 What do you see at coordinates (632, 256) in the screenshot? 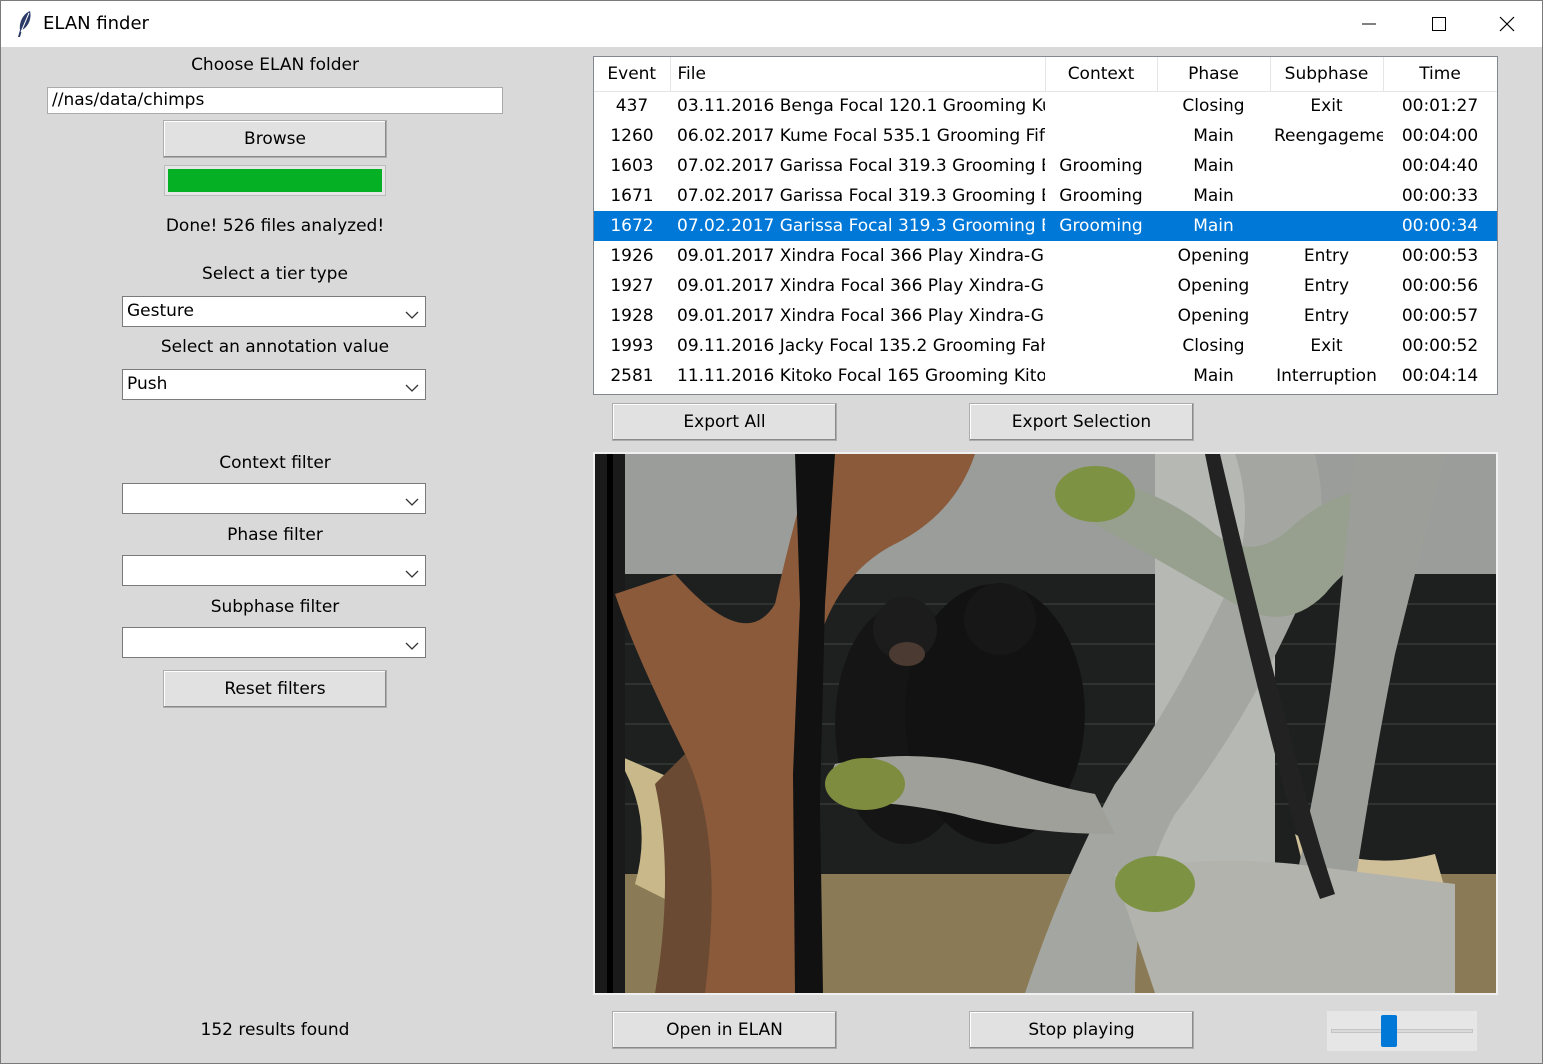
I see `cell-event: 1926` at bounding box center [632, 256].